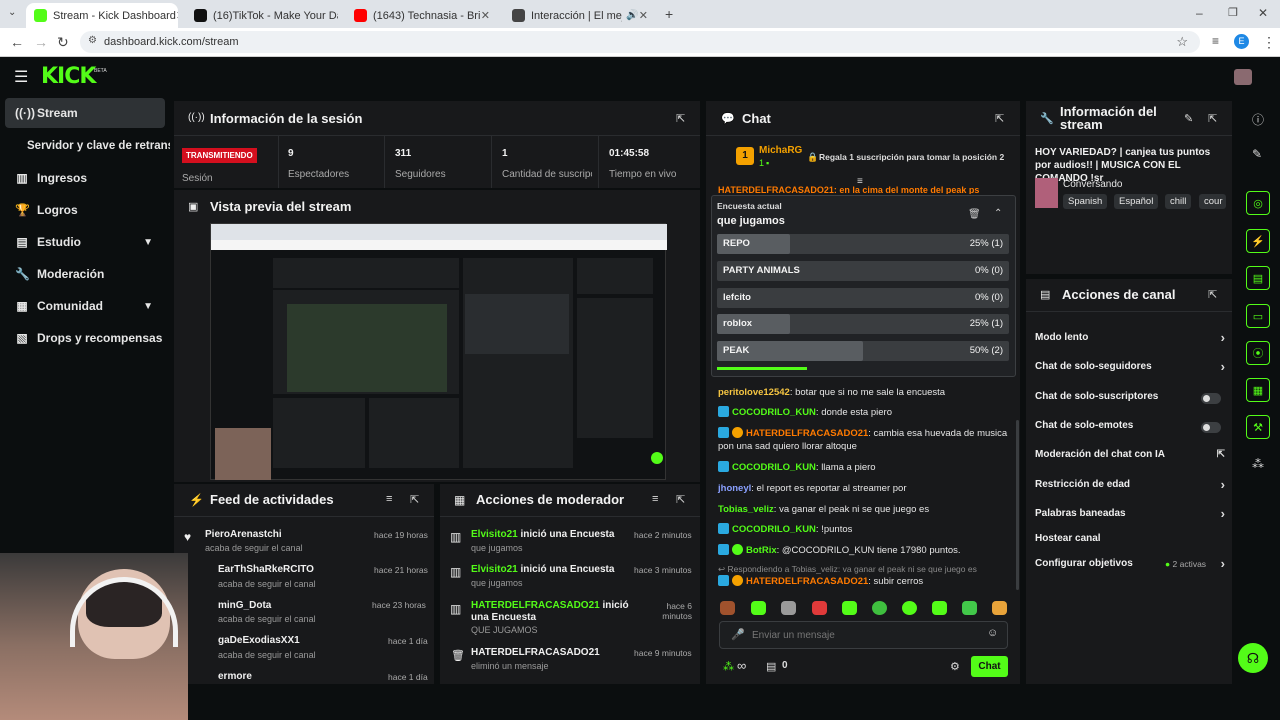  What do you see at coordinates (761, 550) in the screenshot?
I see `chat-username: BotRix` at bounding box center [761, 550].